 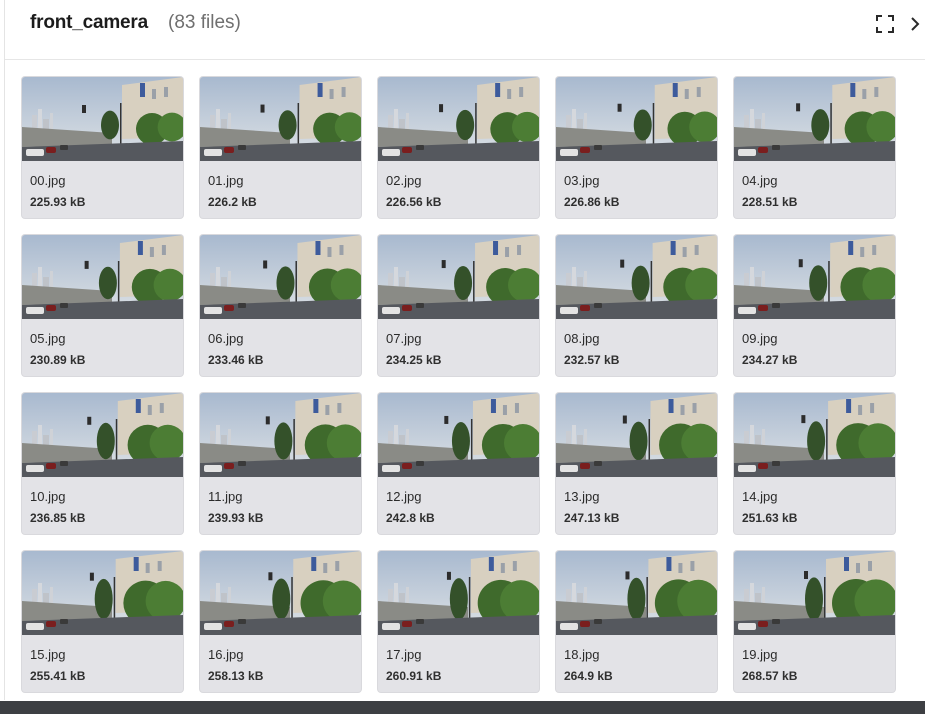 I want to click on file-name: 01.jpg, so click(x=226, y=180).